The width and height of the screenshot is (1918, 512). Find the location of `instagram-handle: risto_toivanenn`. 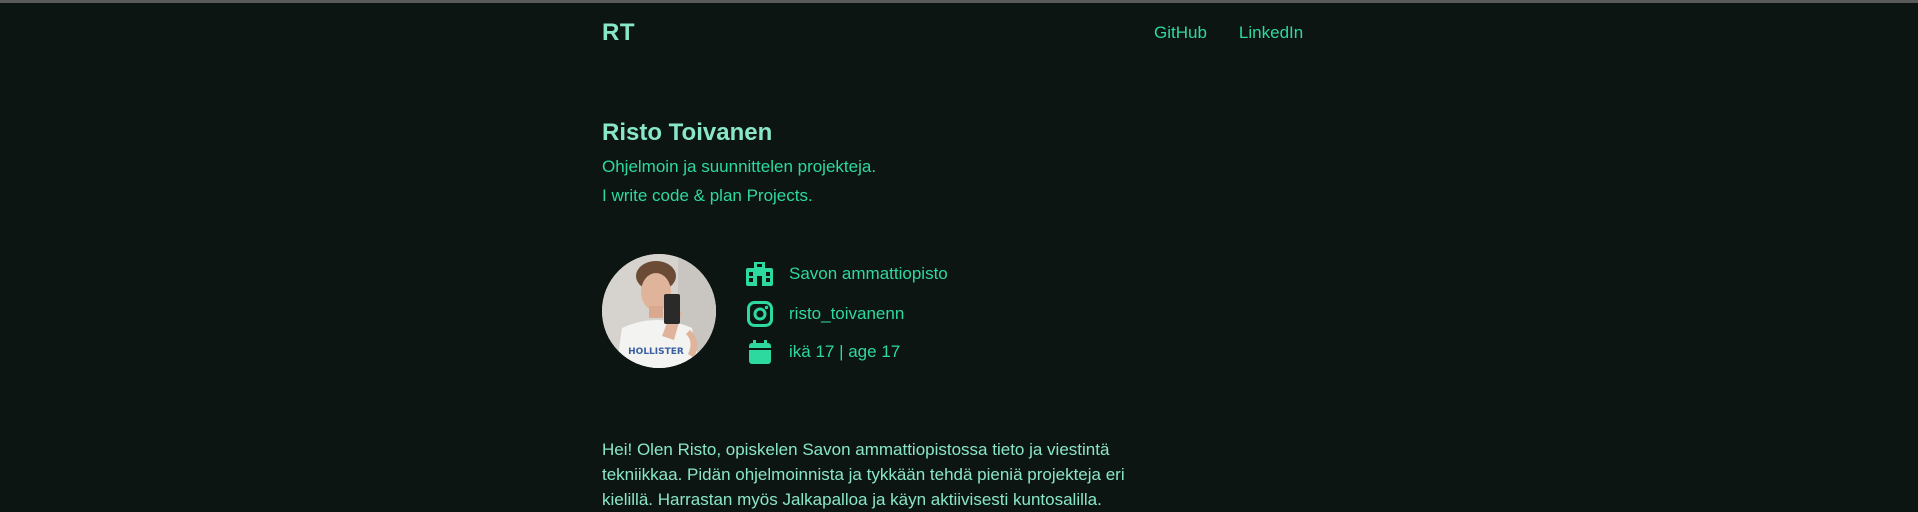

instagram-handle: risto_toivanenn is located at coordinates (846, 314).